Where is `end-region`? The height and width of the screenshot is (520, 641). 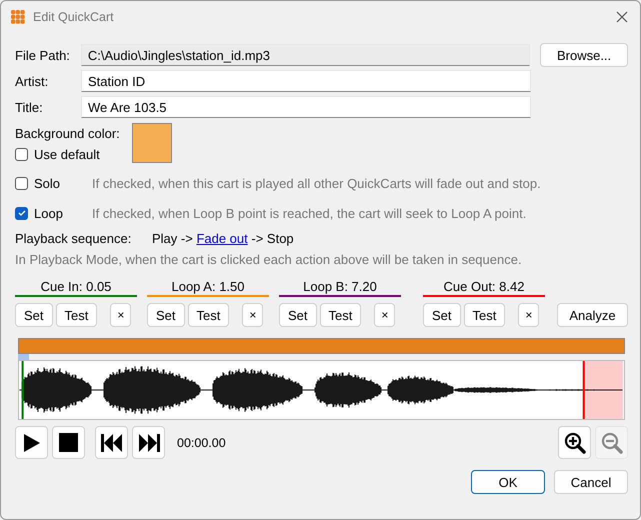
end-region is located at coordinates (603, 390).